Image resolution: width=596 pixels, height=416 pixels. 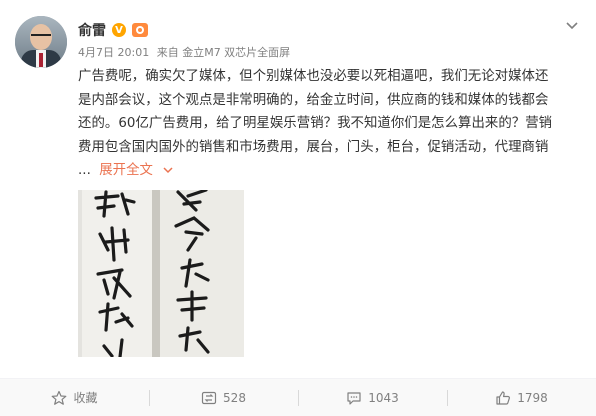 What do you see at coordinates (152, 273) in the screenshot?
I see `calligraphy-strokes` at bounding box center [152, 273].